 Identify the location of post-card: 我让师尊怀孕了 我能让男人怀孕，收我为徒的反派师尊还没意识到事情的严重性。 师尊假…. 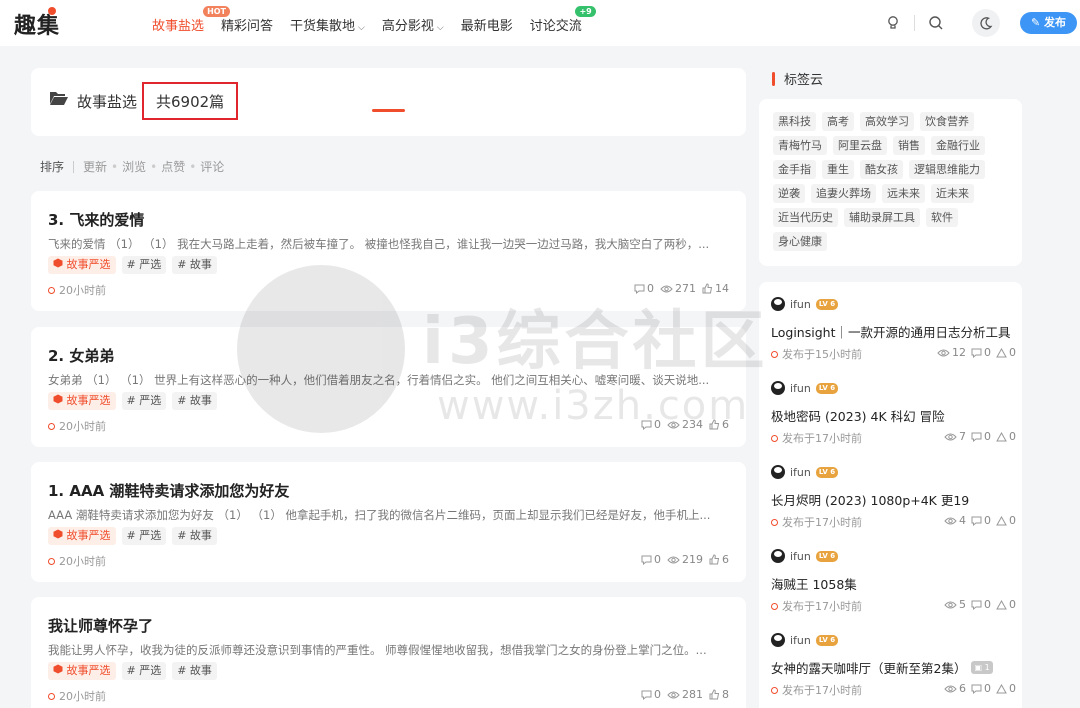
(388, 652).